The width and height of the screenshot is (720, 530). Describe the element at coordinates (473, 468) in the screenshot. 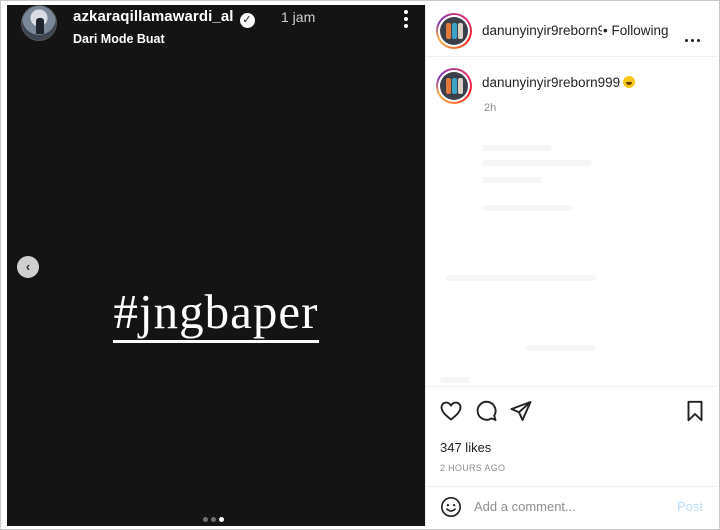

I see `post-timestamp: 2 HOURS AGO` at that location.